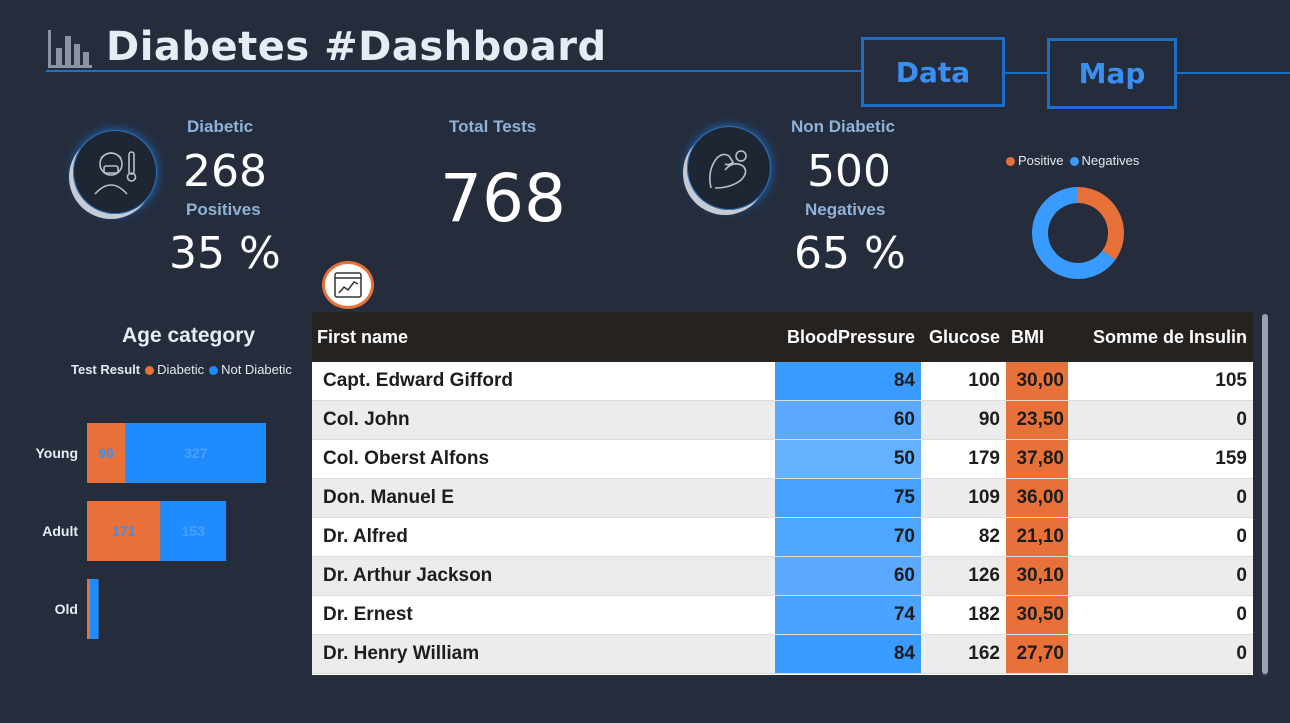 The image size is (1290, 723). Describe the element at coordinates (225, 253) in the screenshot. I see `positives-percent: 35 %` at that location.